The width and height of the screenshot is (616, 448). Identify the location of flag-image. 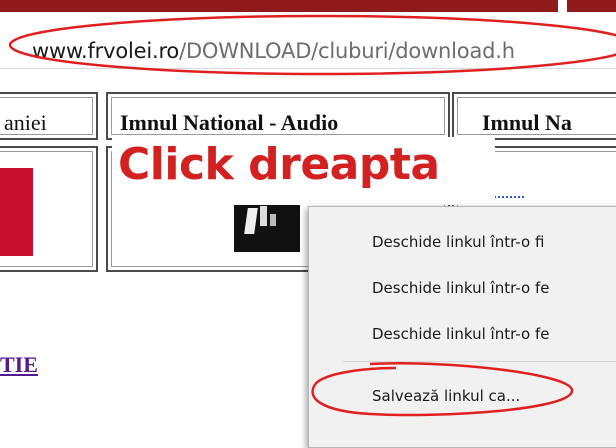
(16, 212).